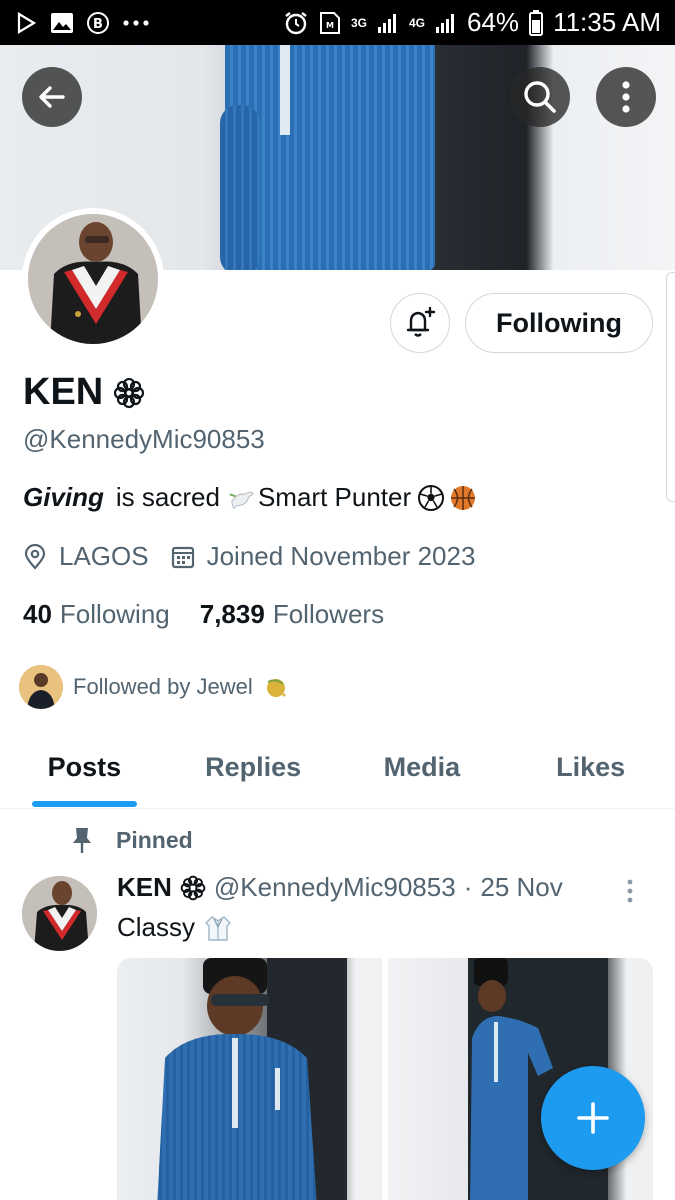 The image size is (675, 1200). Describe the element at coordinates (84, 767) in the screenshot. I see `tab-posts: Posts` at that location.